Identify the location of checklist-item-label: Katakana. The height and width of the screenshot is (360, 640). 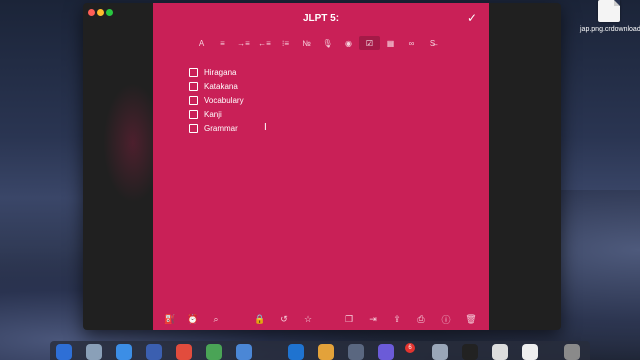
(221, 86).